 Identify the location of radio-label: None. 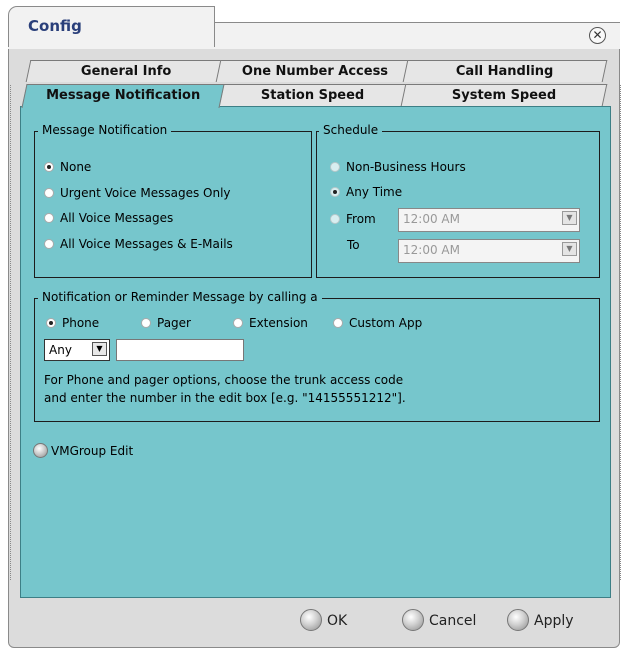
(76, 167).